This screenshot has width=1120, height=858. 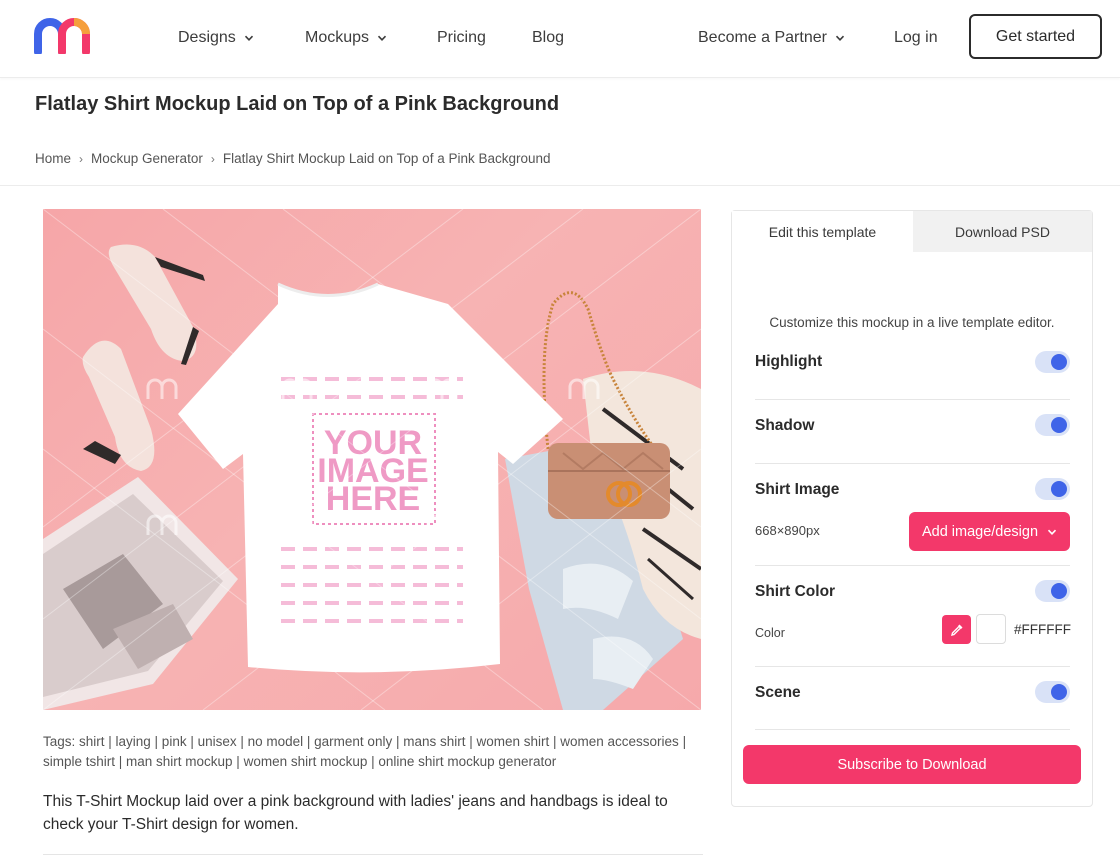 I want to click on option-scene-label: Scene, so click(x=778, y=692).